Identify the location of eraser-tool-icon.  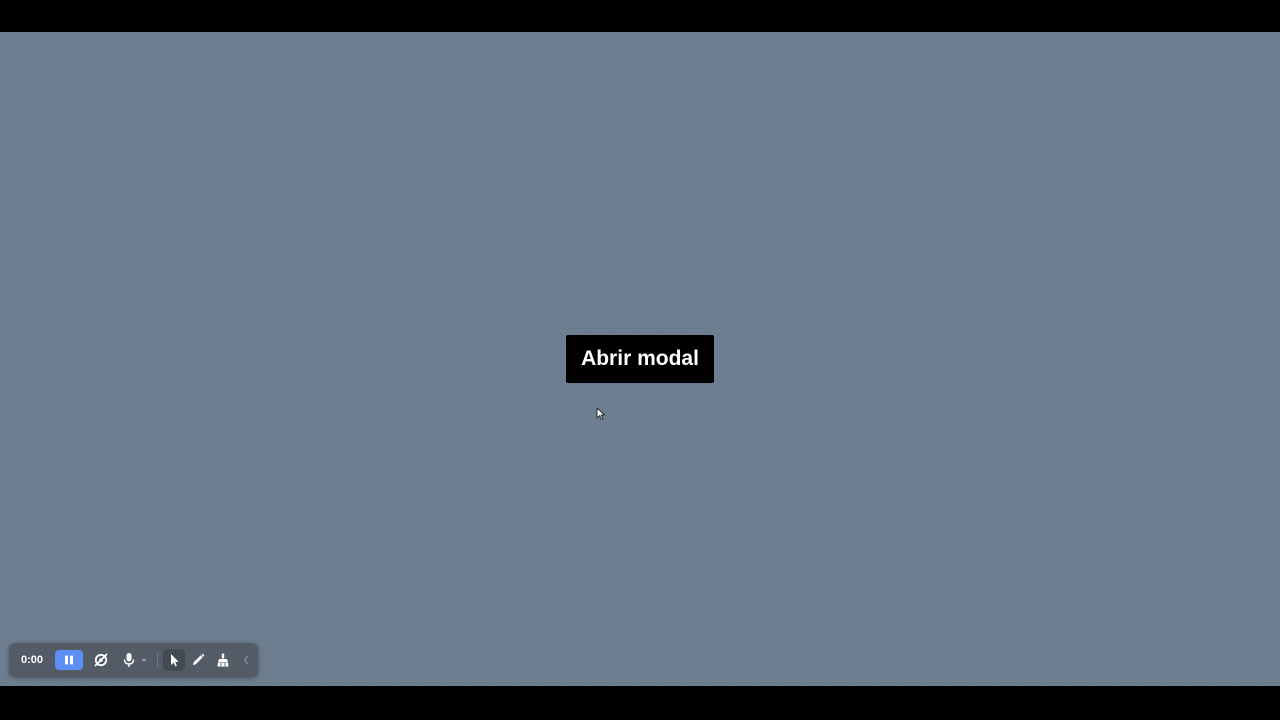
(223, 660).